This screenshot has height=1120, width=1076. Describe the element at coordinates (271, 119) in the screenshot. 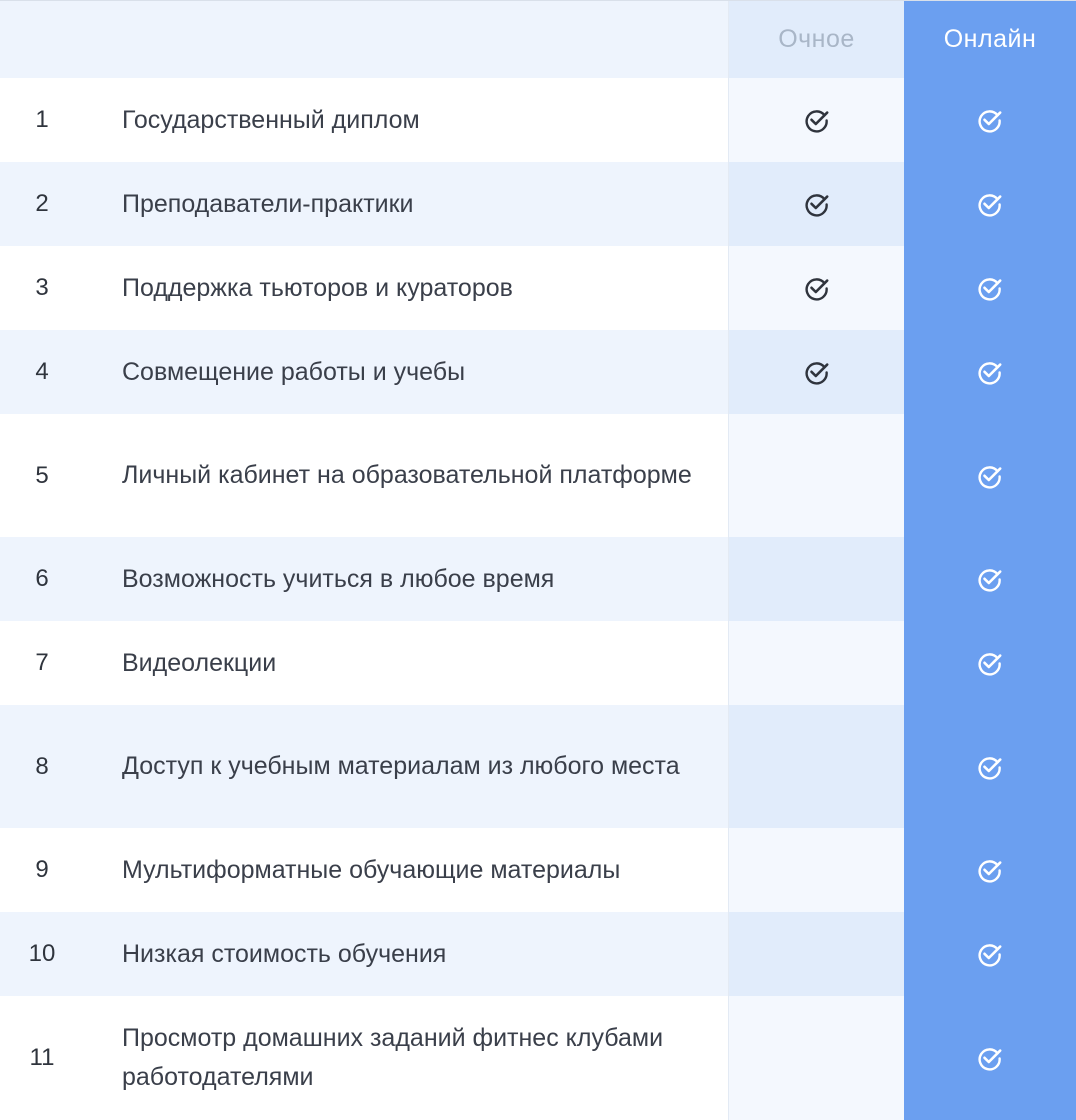

I see `row-feature-label: Государственный диплом` at that location.